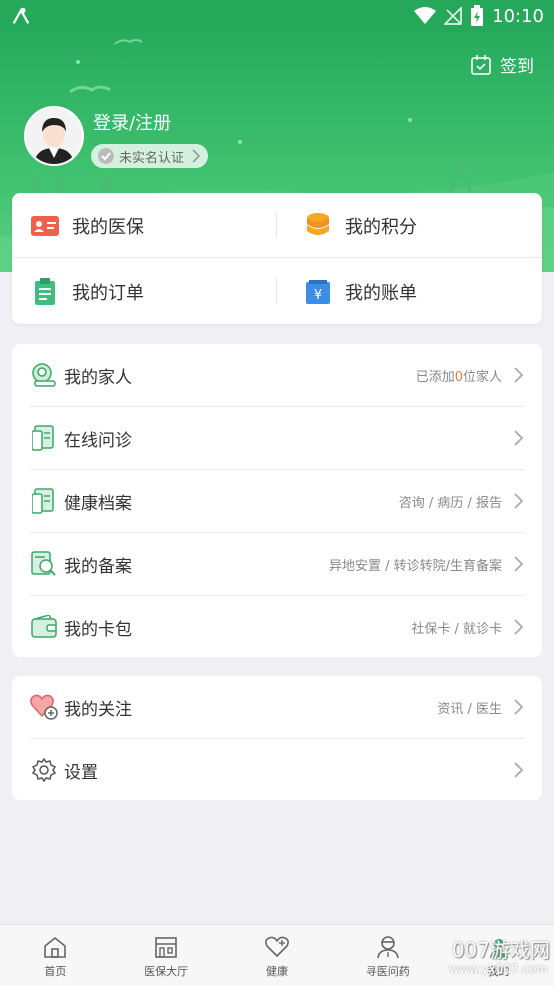 The image size is (554, 986). I want to click on grid-label: 我的订单, so click(108, 293).